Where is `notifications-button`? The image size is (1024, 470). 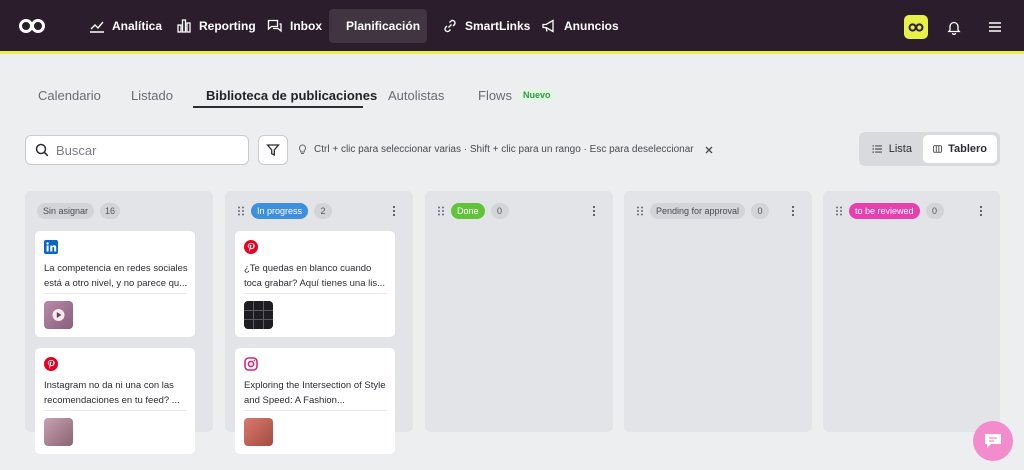 notifications-button is located at coordinates (954, 27).